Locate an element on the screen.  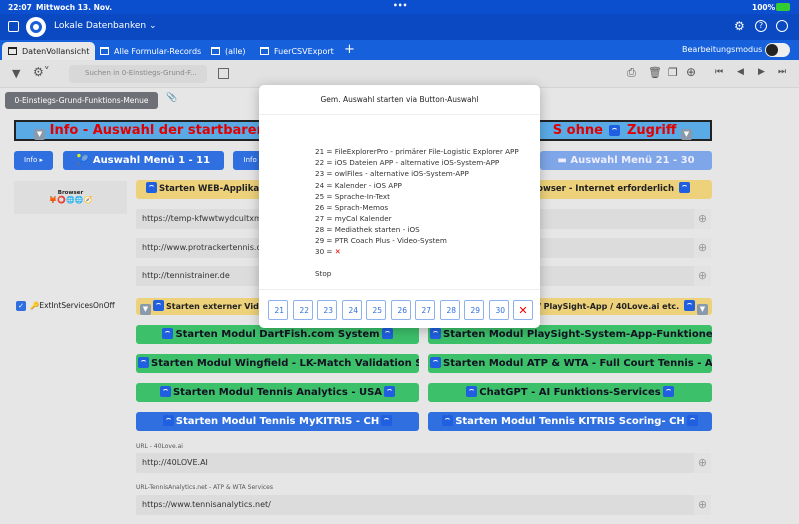
battery-text: 100% is located at coordinates (764, 7).